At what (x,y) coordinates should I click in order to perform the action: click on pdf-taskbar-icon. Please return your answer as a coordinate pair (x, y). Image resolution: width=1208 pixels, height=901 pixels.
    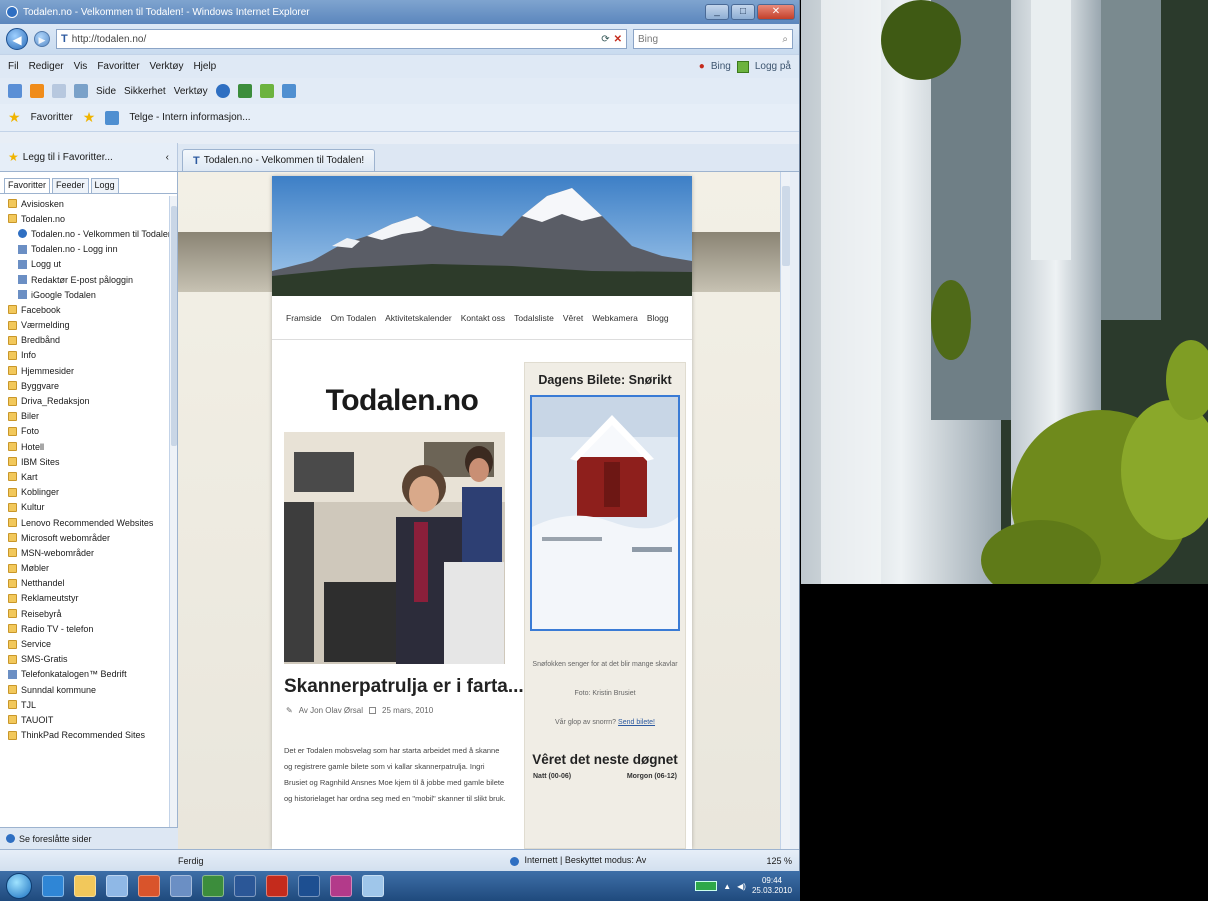
    Looking at the image, I should click on (277, 886).